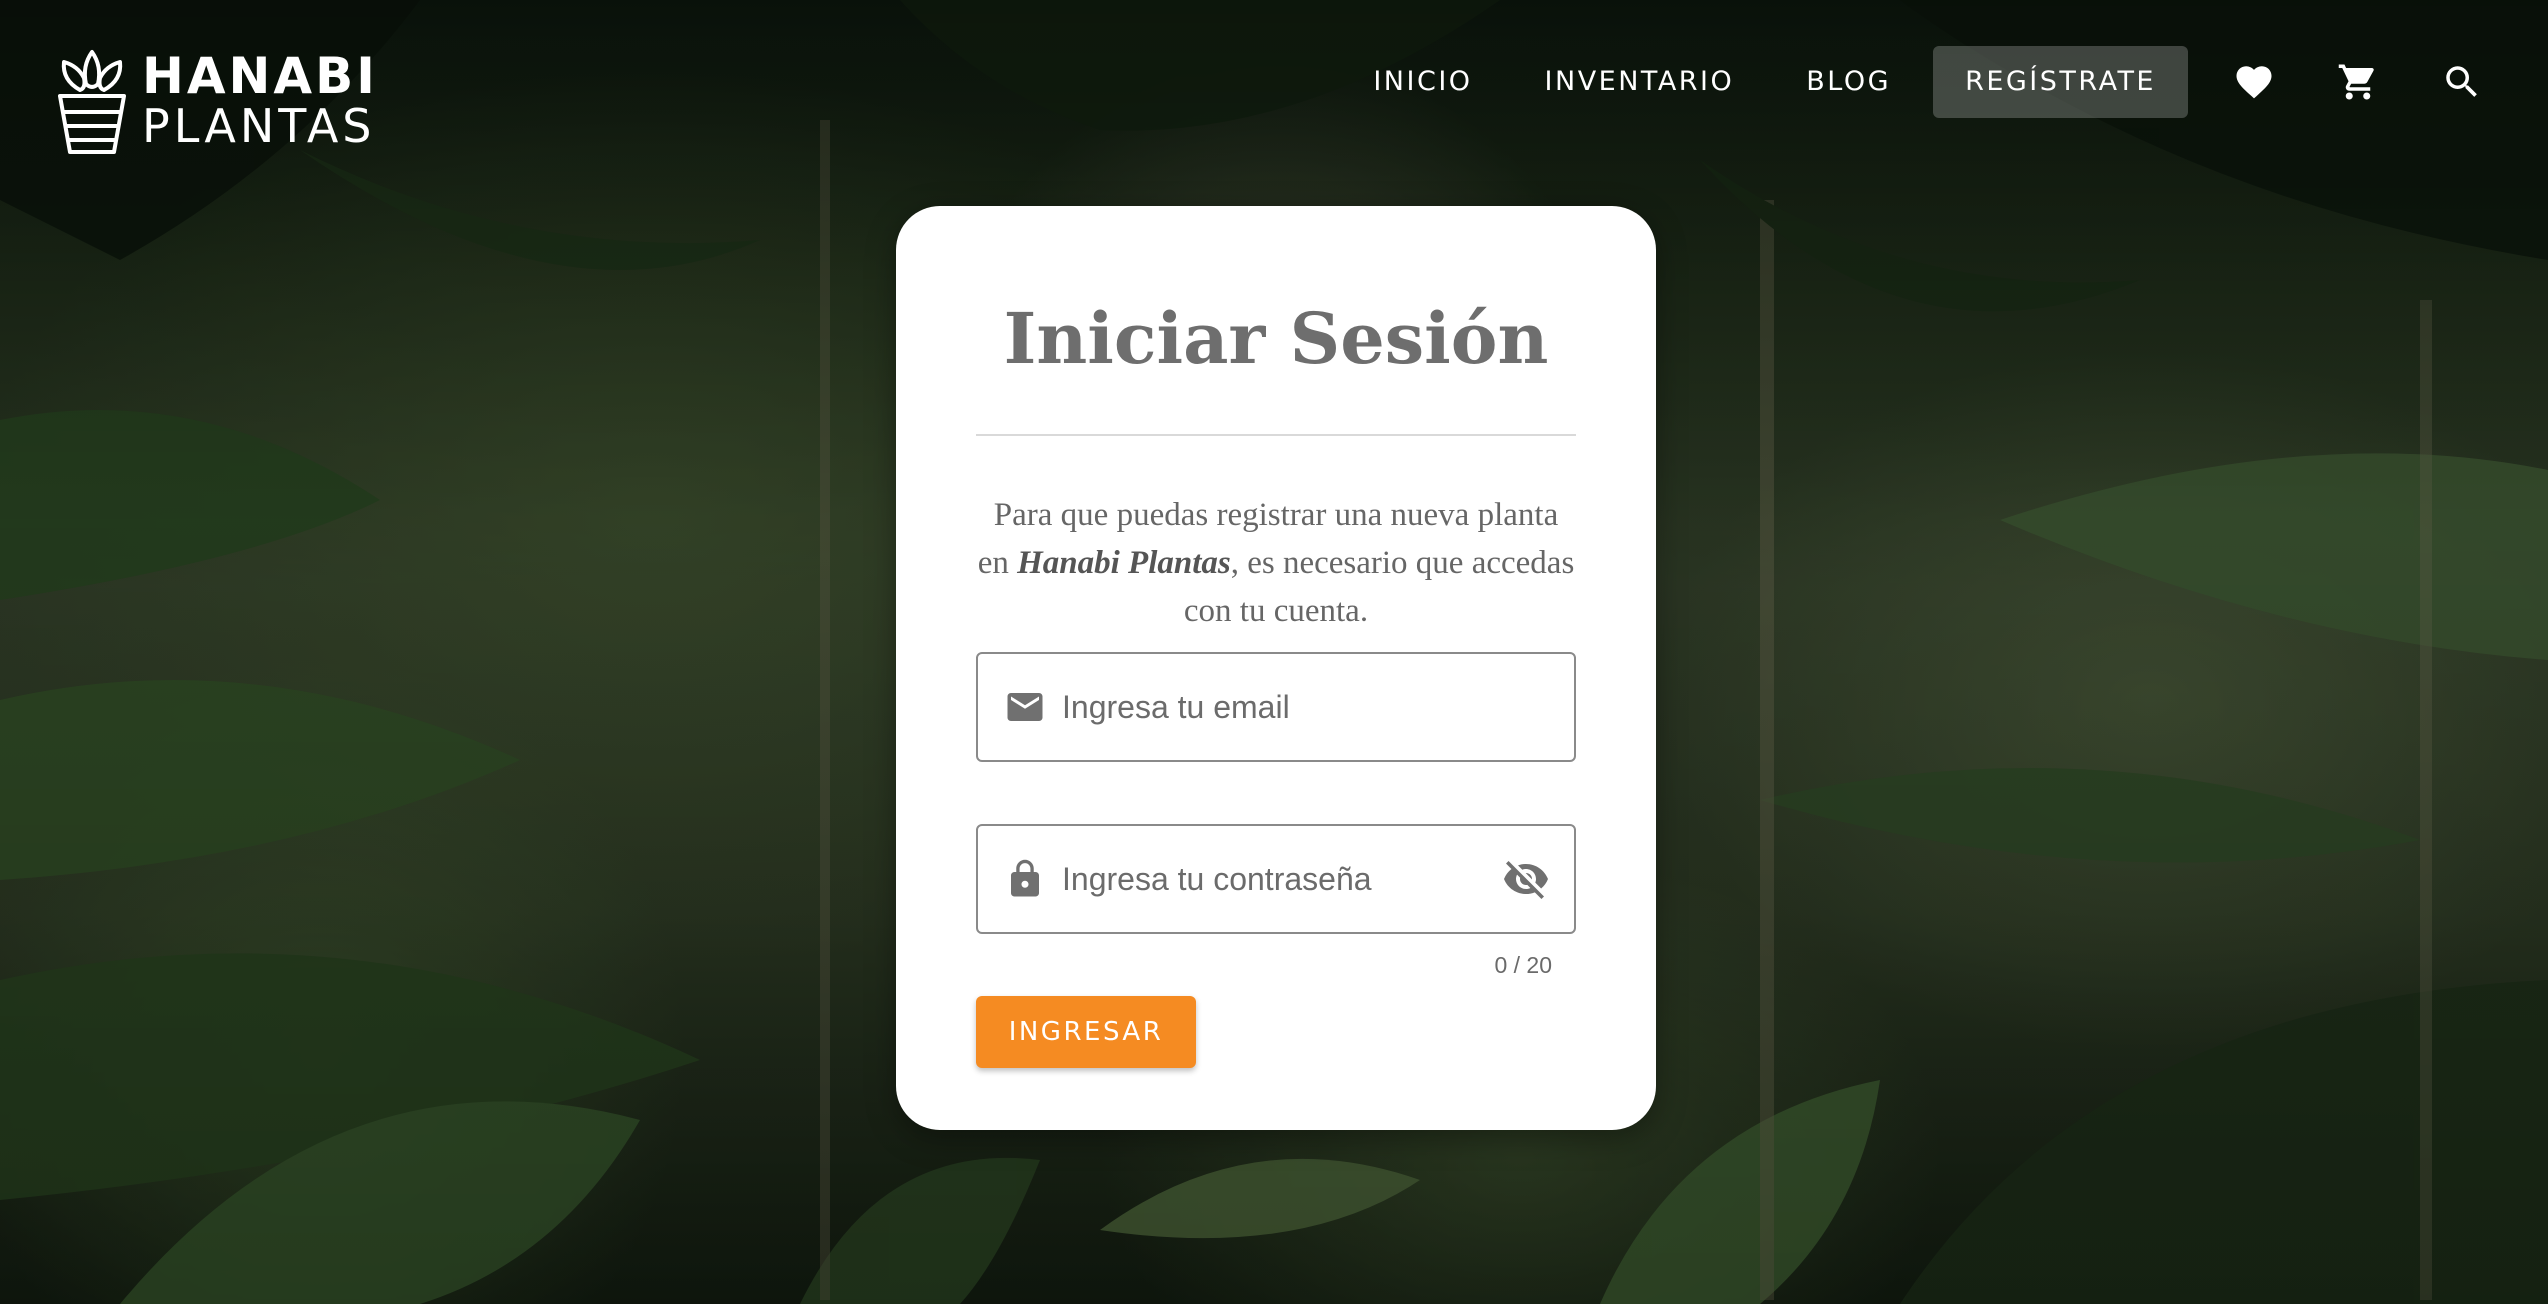 The image size is (2548, 1304). I want to click on plant-pot-icon, so click(92, 102).